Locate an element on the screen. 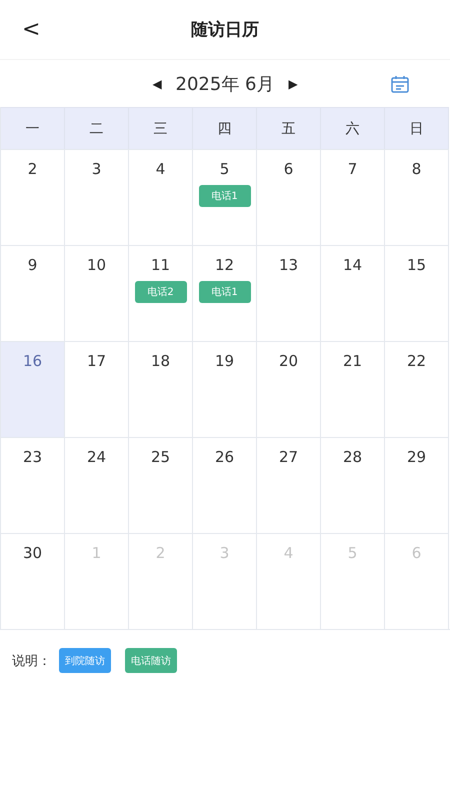 The image size is (450, 800). day-number: 19 is located at coordinates (224, 361).